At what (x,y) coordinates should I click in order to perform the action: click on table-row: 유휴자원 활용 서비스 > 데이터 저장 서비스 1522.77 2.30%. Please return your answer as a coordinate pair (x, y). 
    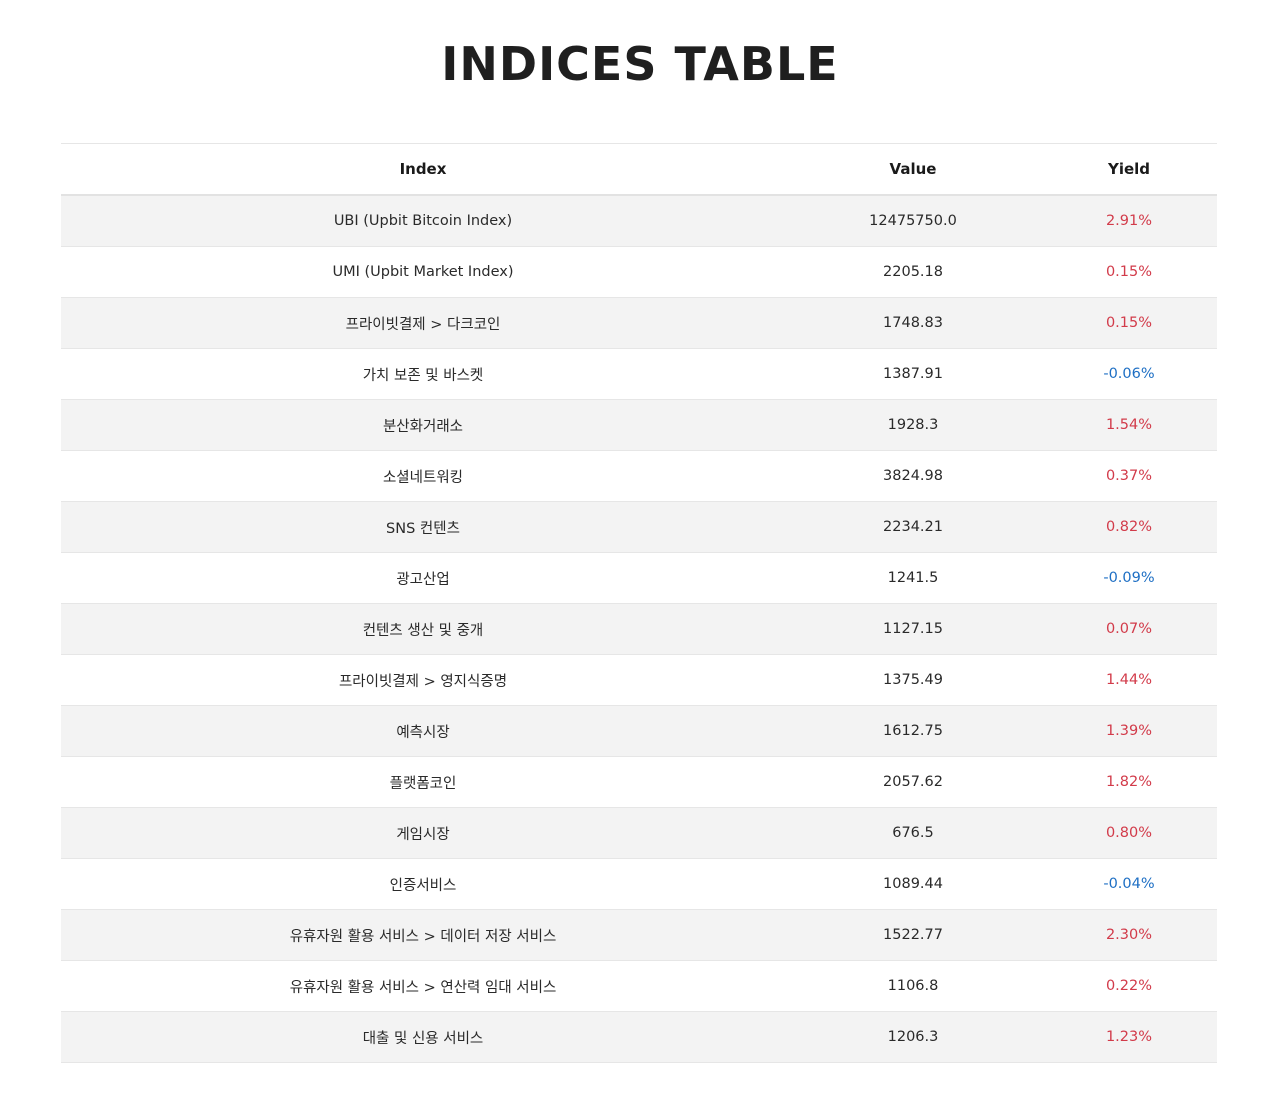
    Looking at the image, I should click on (639, 935).